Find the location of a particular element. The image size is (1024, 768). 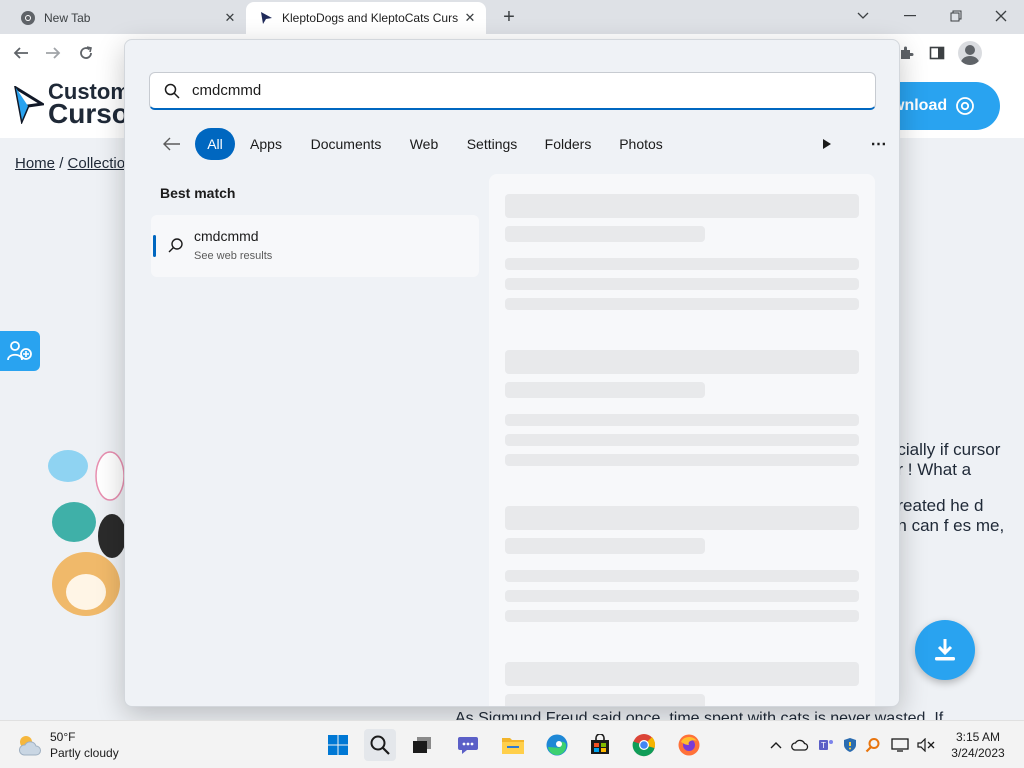

site-logo: Custom Curso is located at coordinates (72, 105).